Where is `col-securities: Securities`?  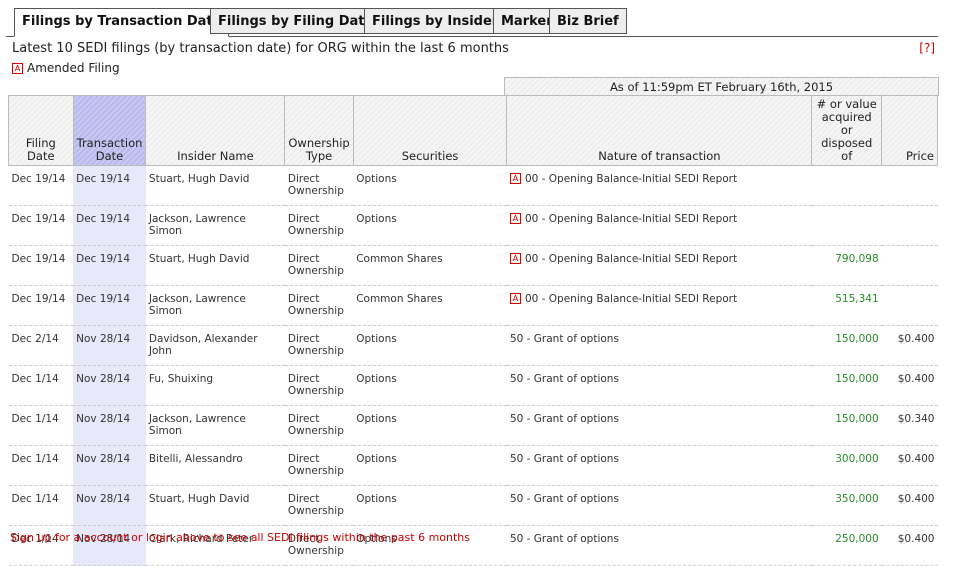
col-securities: Securities is located at coordinates (430, 130).